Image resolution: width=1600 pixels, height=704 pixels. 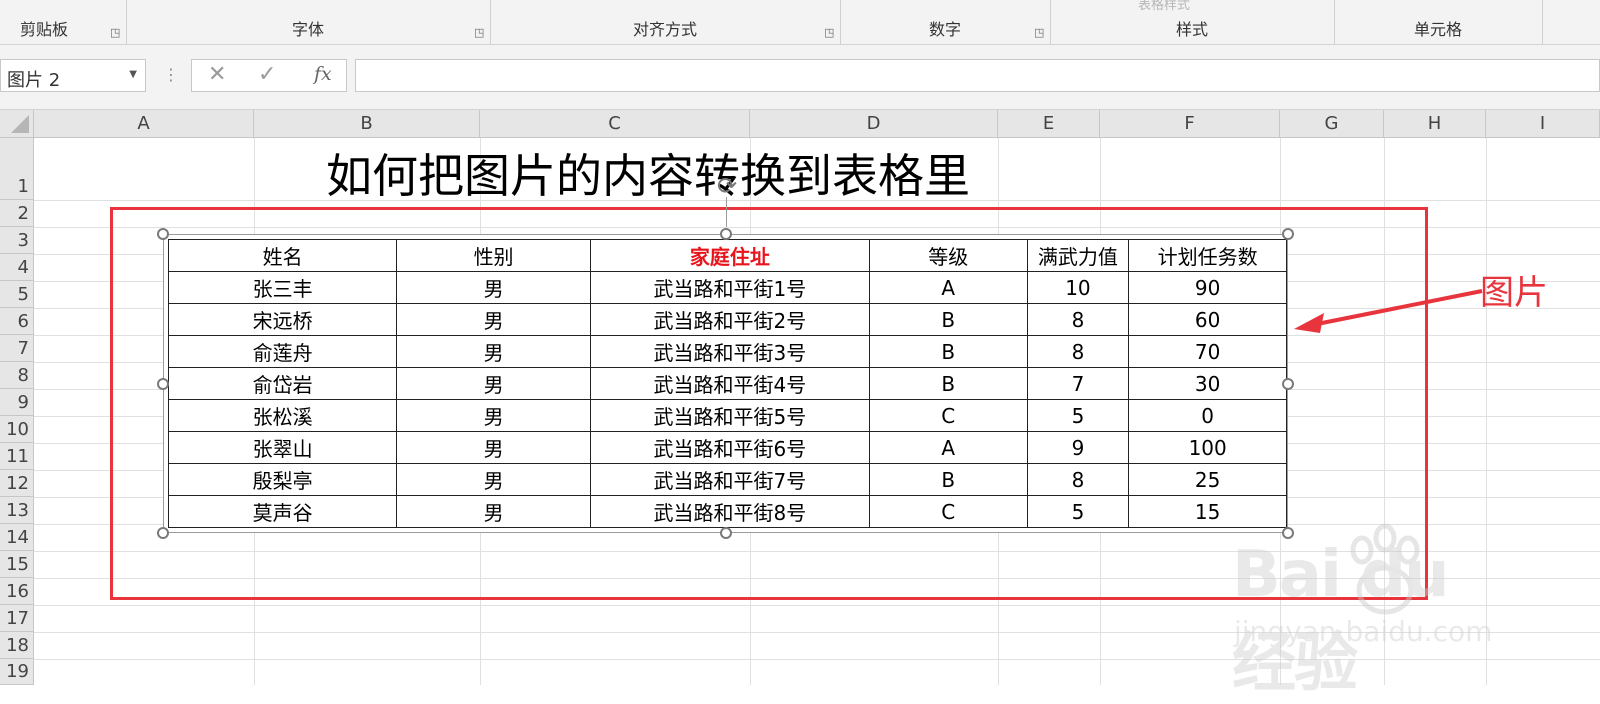 I want to click on row-header-10: 10, so click(x=17, y=429).